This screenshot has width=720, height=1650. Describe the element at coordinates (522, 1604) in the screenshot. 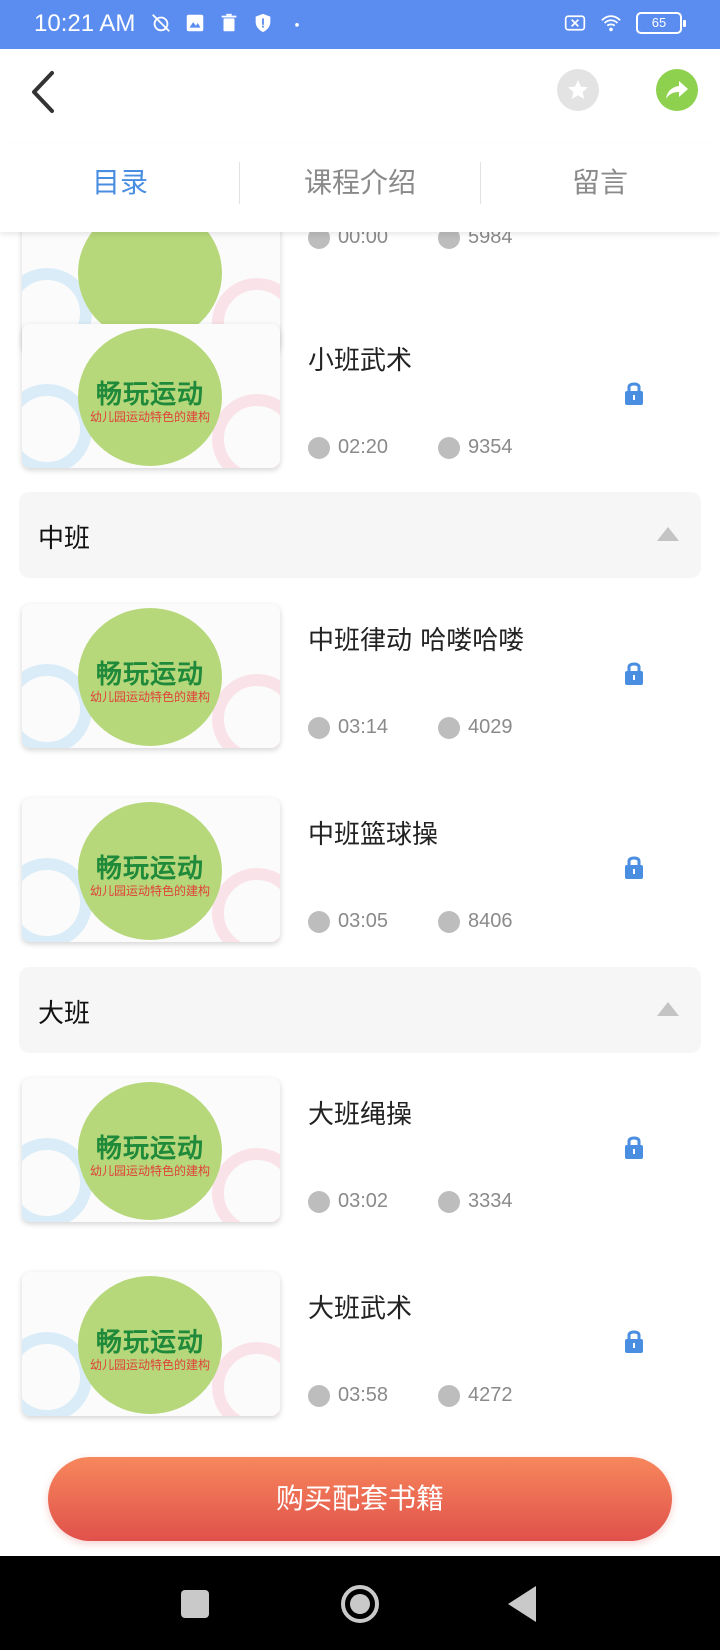

I see `nav-back-icon` at that location.